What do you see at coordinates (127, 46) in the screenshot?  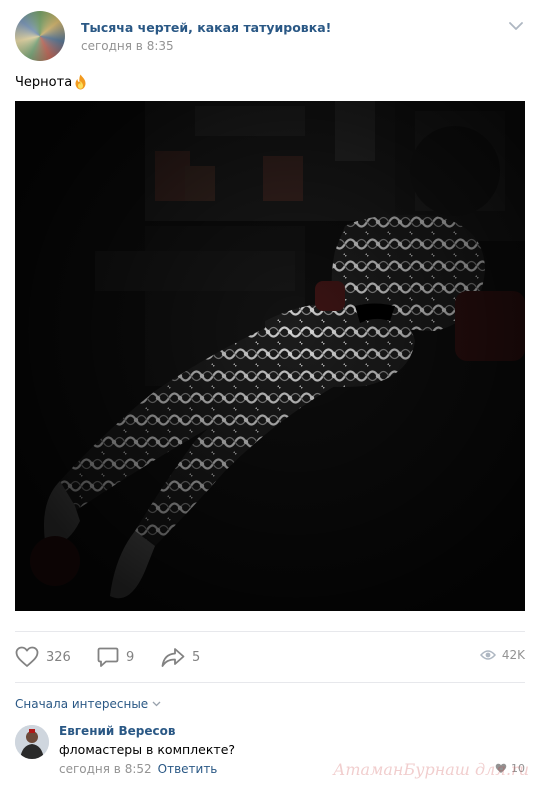 I see `post-time: сегодня в 8:35` at bounding box center [127, 46].